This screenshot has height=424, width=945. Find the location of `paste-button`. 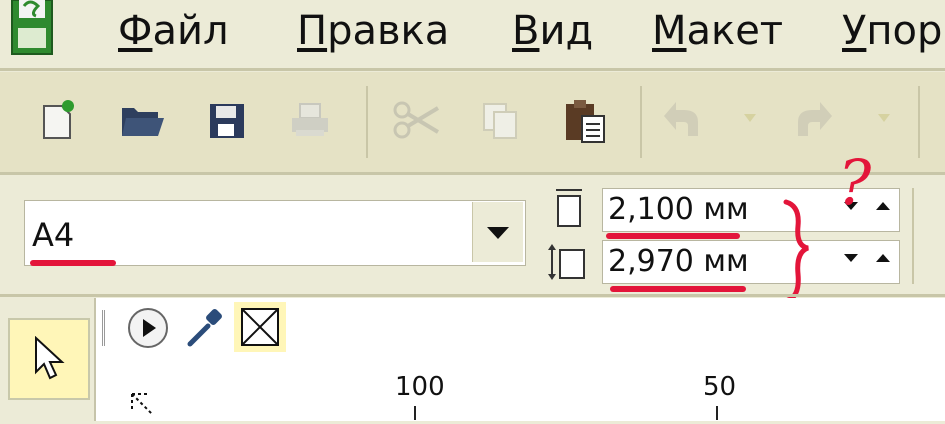

paste-button is located at coordinates (584, 122).